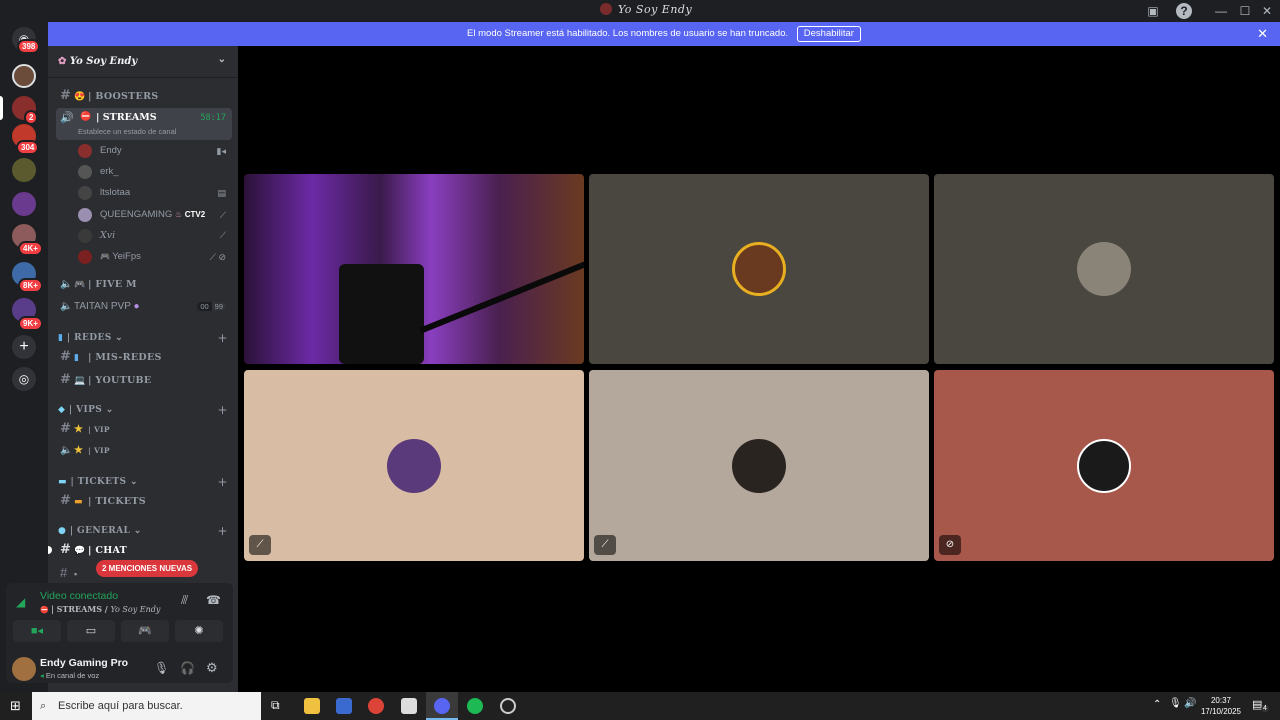  What do you see at coordinates (145, 631) in the screenshot?
I see `activity-button: 🎮` at bounding box center [145, 631].